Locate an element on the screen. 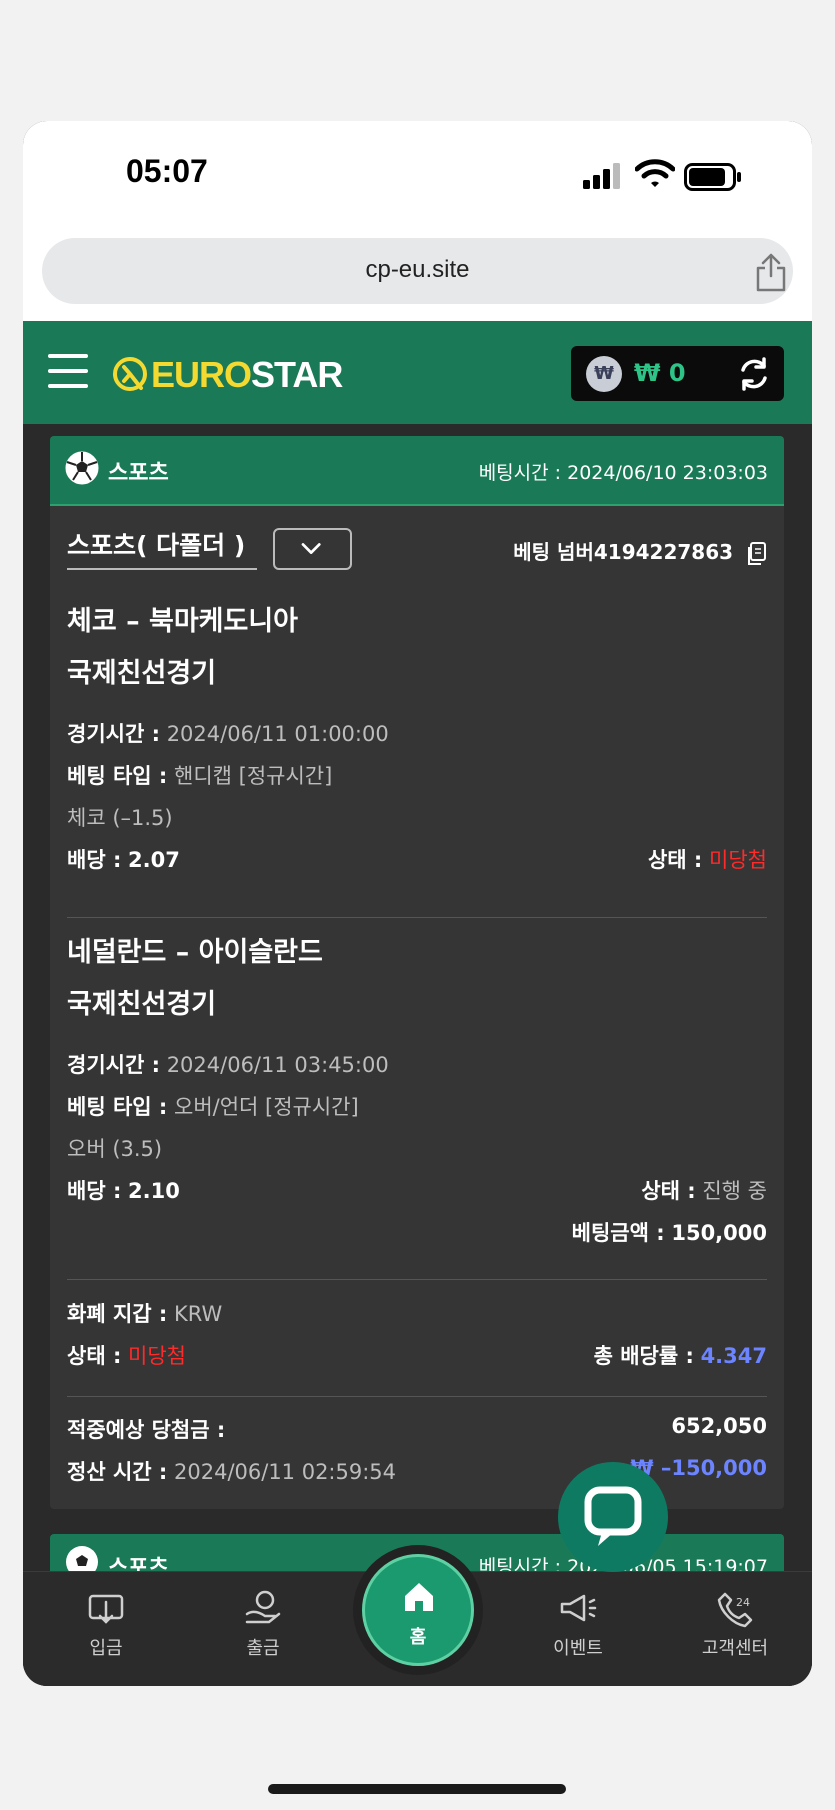 This screenshot has width=835, height=1810. nav-event: 이벤트 is located at coordinates (578, 1624).